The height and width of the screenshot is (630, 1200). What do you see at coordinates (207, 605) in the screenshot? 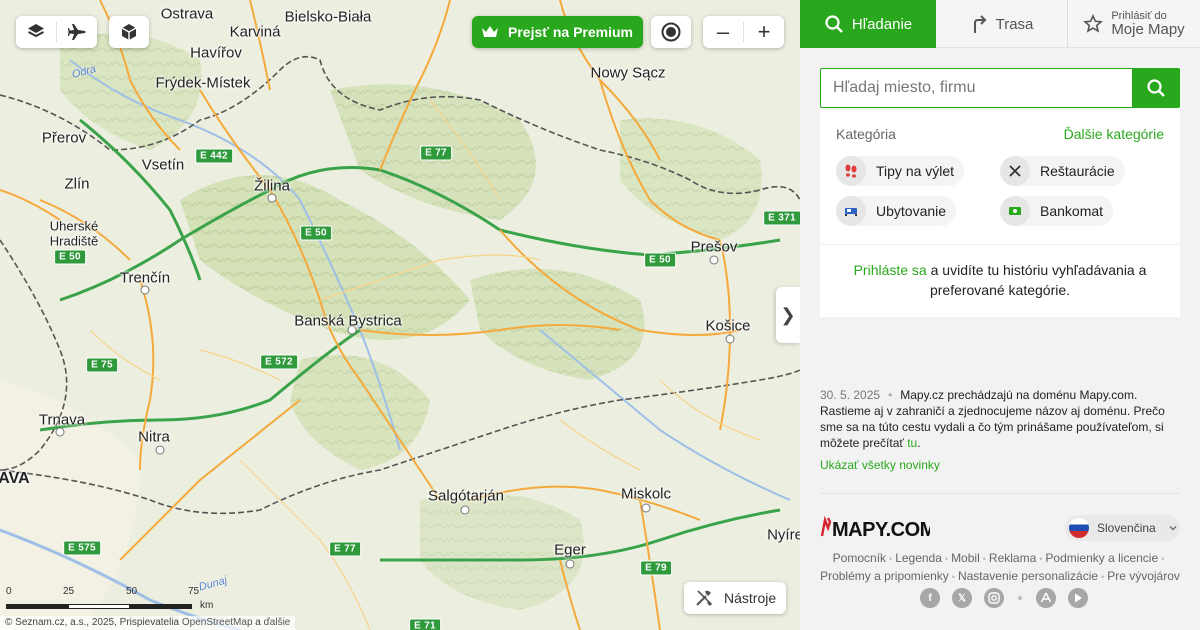
I see `scale-unit: km` at bounding box center [207, 605].